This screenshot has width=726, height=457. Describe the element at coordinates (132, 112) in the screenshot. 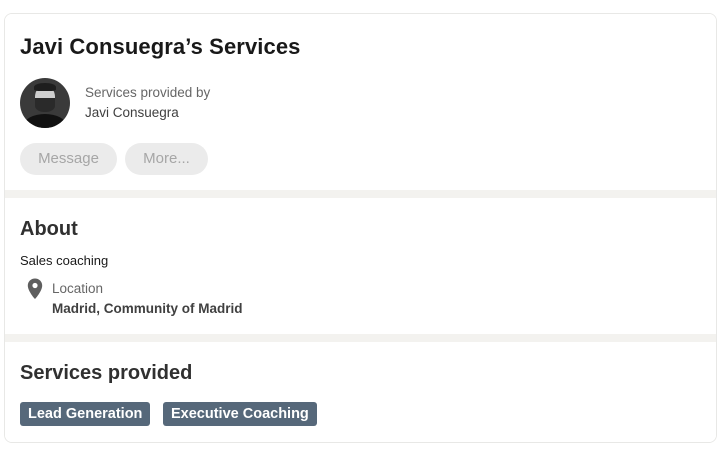

I see `provider-name: Javi Consuegra` at that location.